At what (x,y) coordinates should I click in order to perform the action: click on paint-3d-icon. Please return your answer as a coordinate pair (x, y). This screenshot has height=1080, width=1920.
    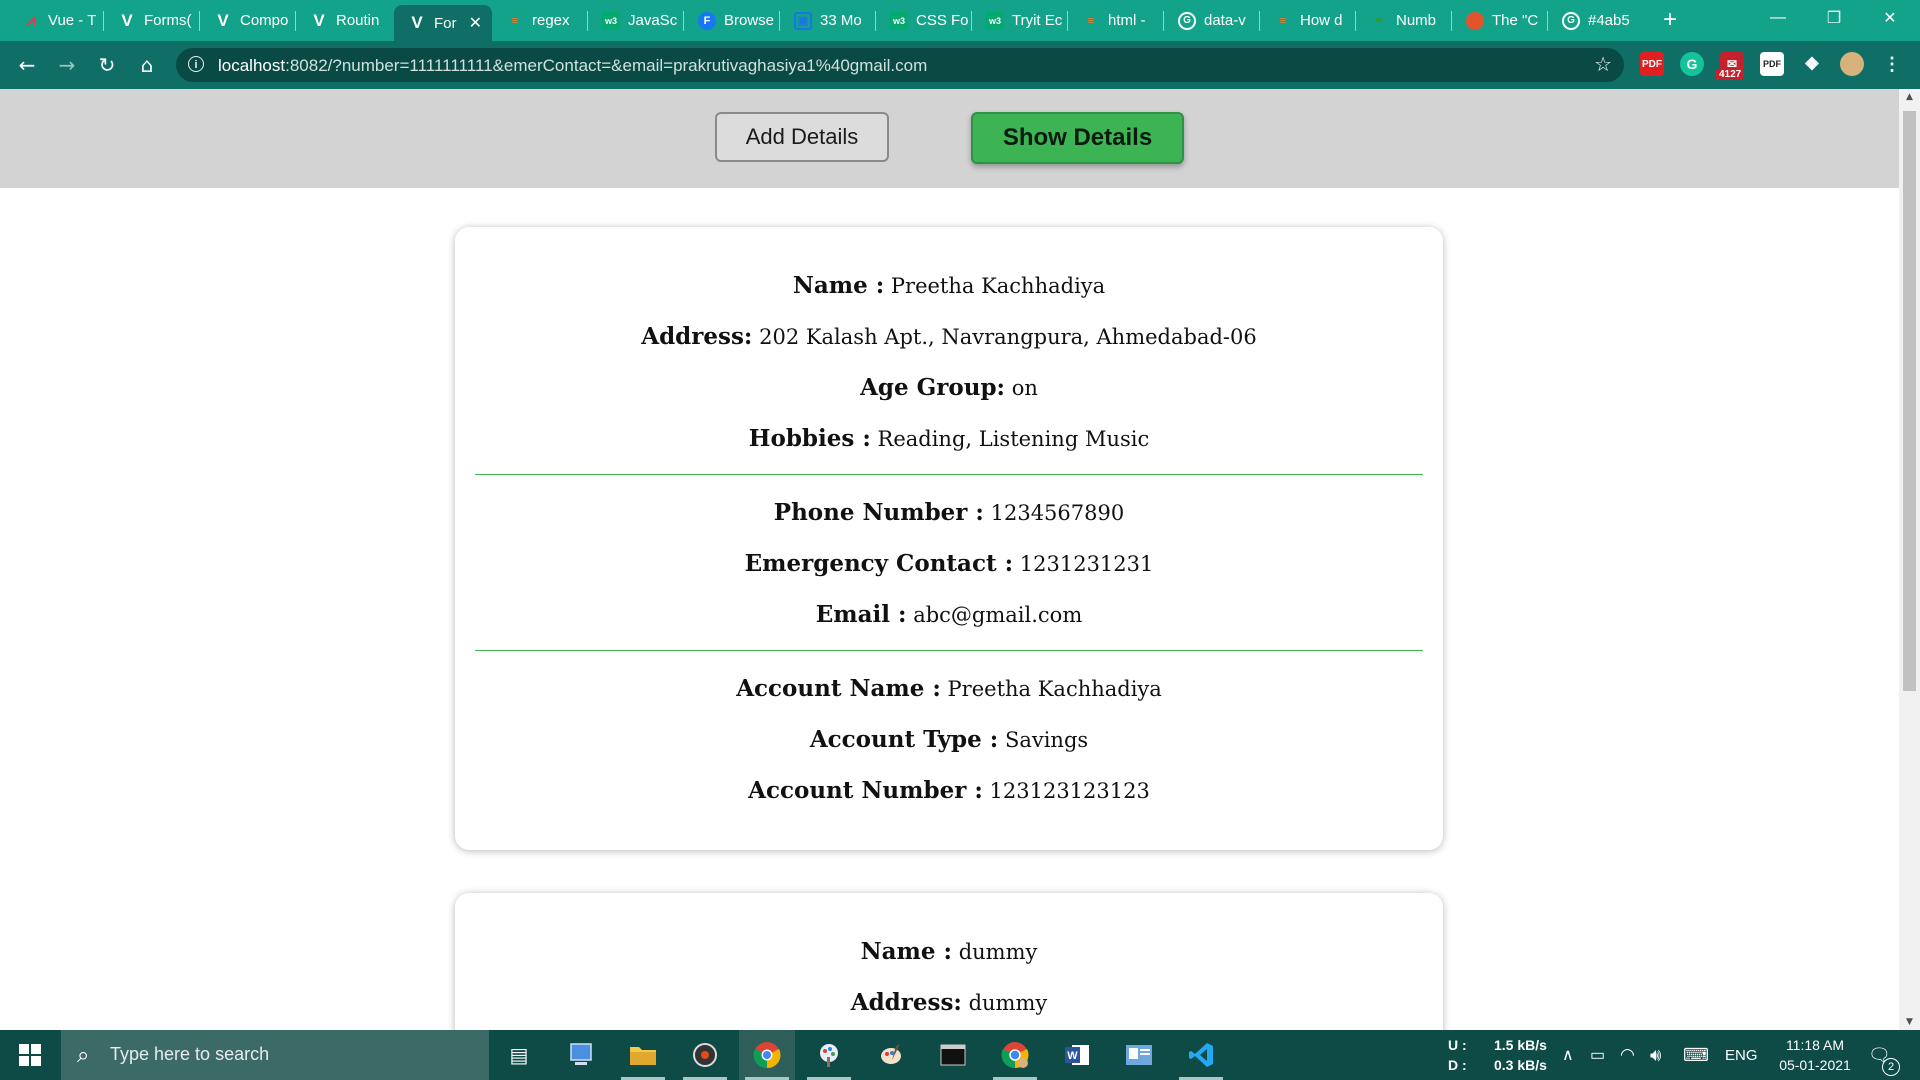
    Looking at the image, I should click on (829, 1055).